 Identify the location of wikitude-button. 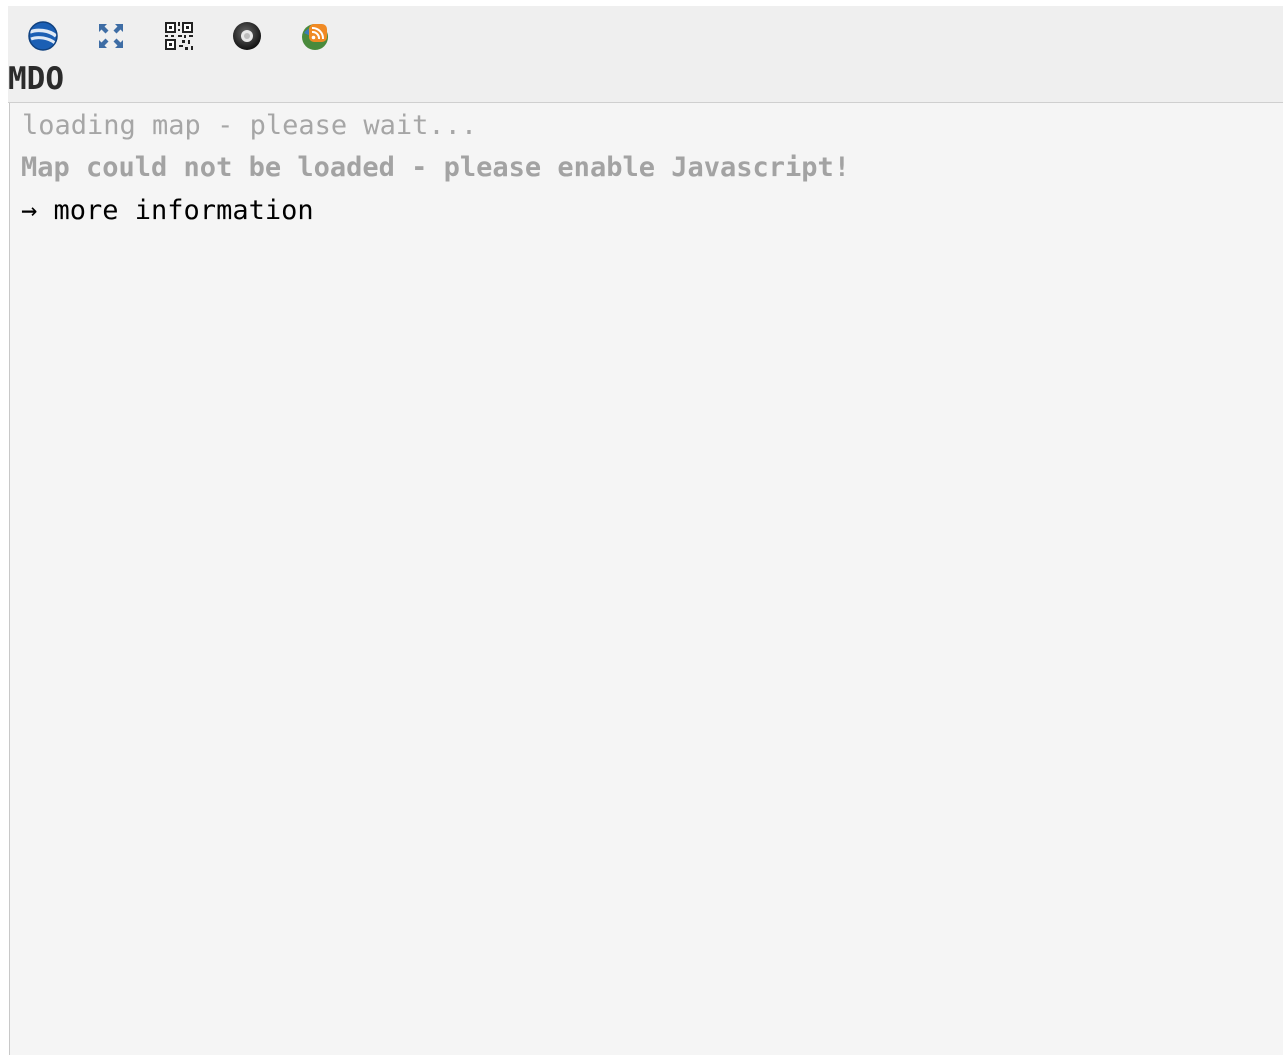
(247, 36).